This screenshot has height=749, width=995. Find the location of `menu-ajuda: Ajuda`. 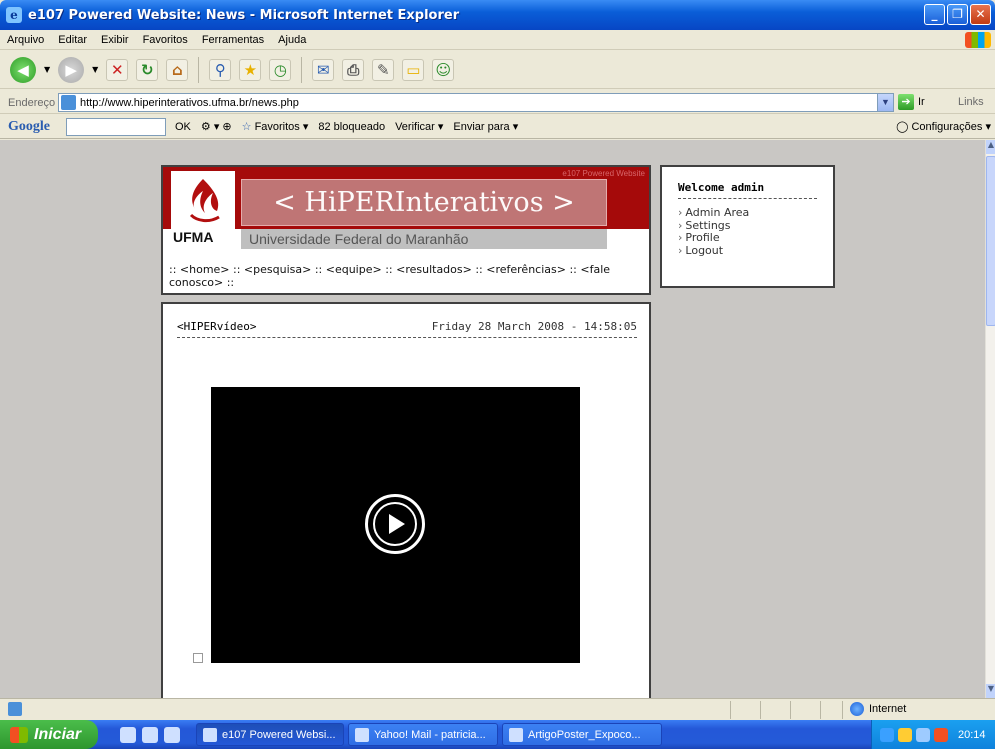

menu-ajuda: Ajuda is located at coordinates (292, 40).